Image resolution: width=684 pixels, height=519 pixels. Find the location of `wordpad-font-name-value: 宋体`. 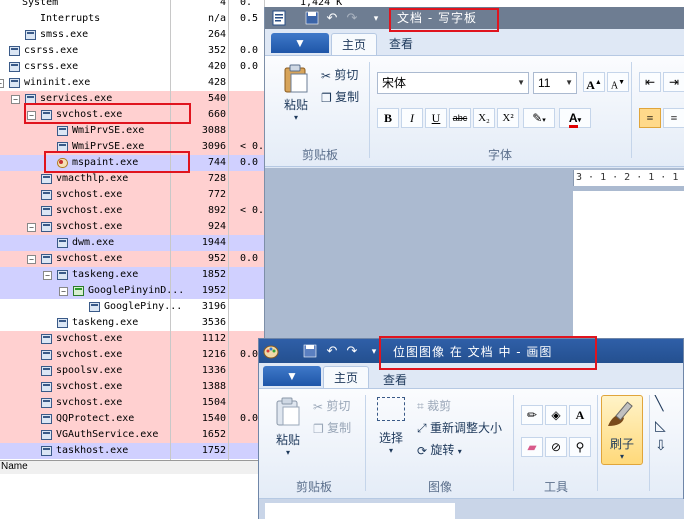

wordpad-font-name-value: 宋体 is located at coordinates (394, 83).